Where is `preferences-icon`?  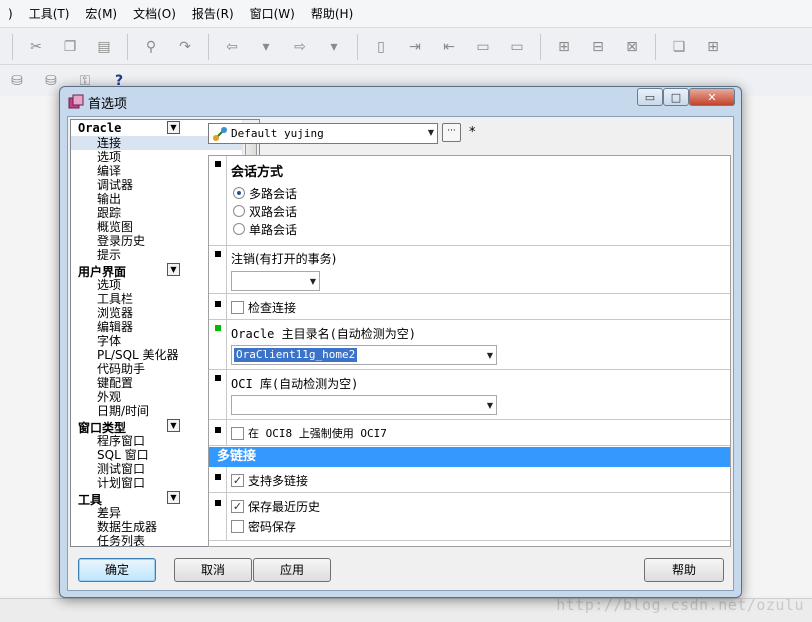
preferences-icon is located at coordinates (76, 101).